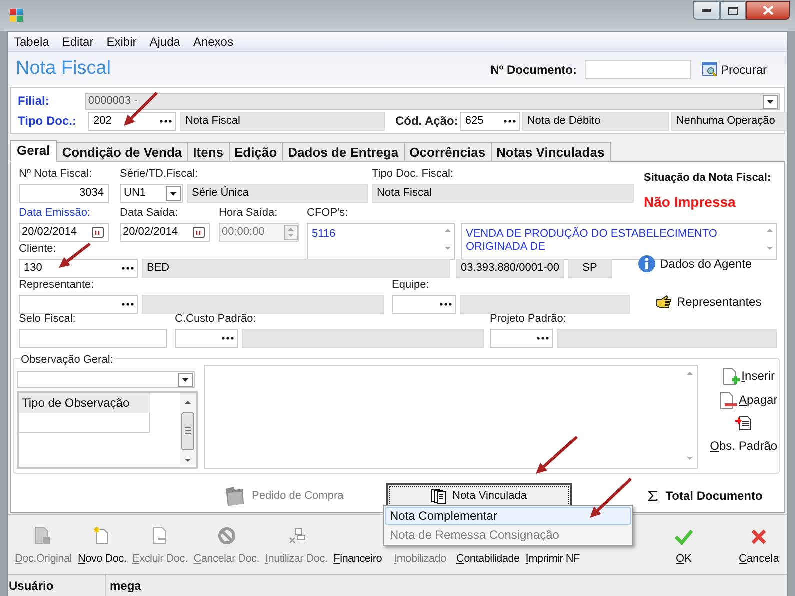 Image resolution: width=795 pixels, height=596 pixels. I want to click on toolbar-button: Contabilidade, so click(488, 558).